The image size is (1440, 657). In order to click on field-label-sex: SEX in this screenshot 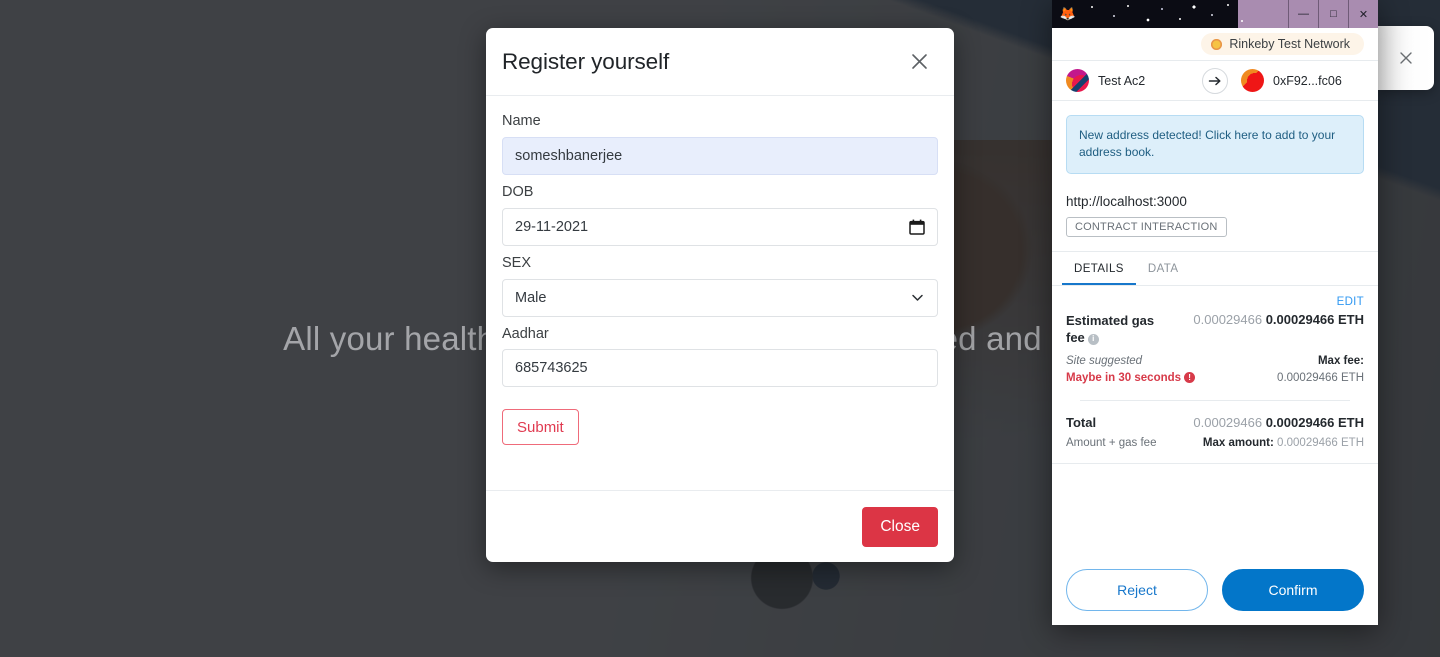, I will do `click(517, 262)`.